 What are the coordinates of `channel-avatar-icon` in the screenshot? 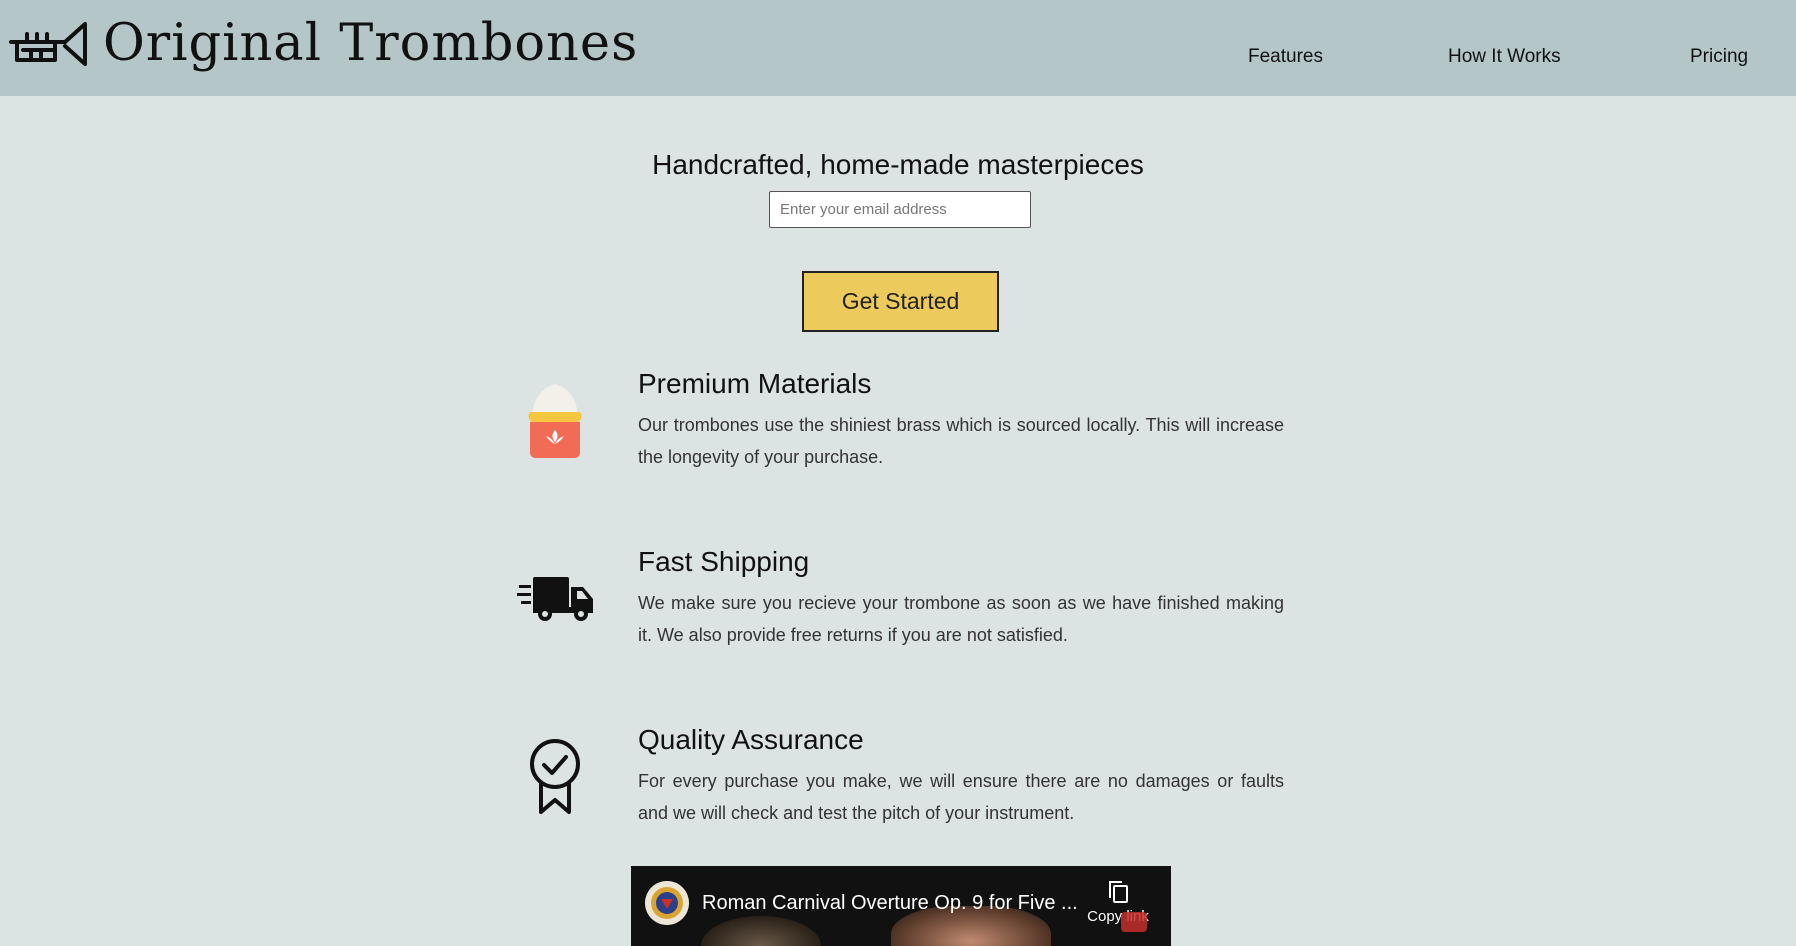 It's located at (667, 903).